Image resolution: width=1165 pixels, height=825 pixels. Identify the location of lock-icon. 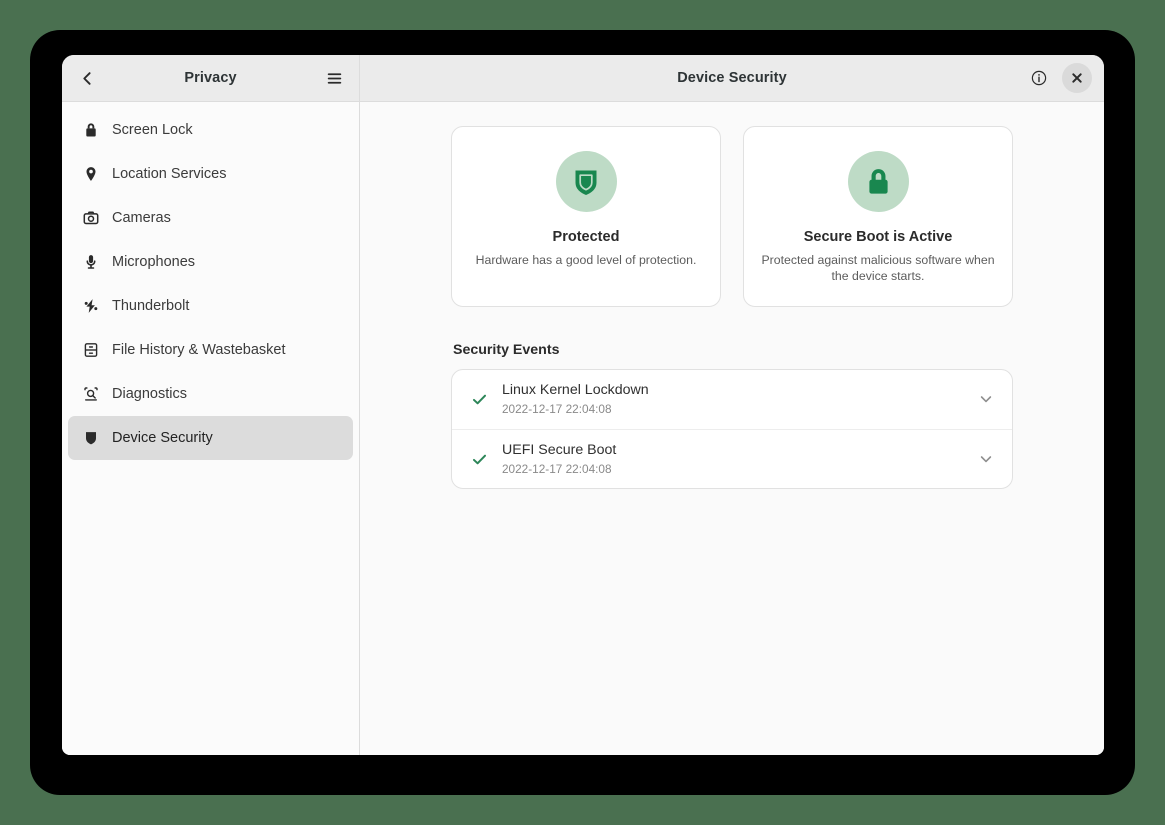
(90, 130).